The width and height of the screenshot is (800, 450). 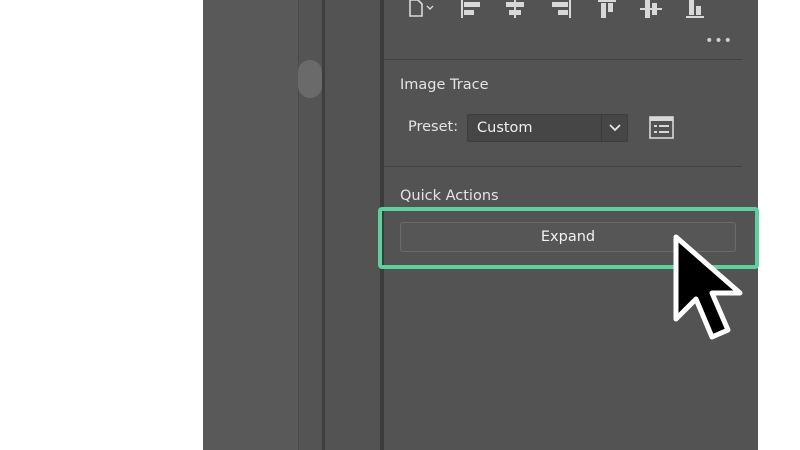 What do you see at coordinates (614, 128) in the screenshot?
I see `chevron-down-icon` at bounding box center [614, 128].